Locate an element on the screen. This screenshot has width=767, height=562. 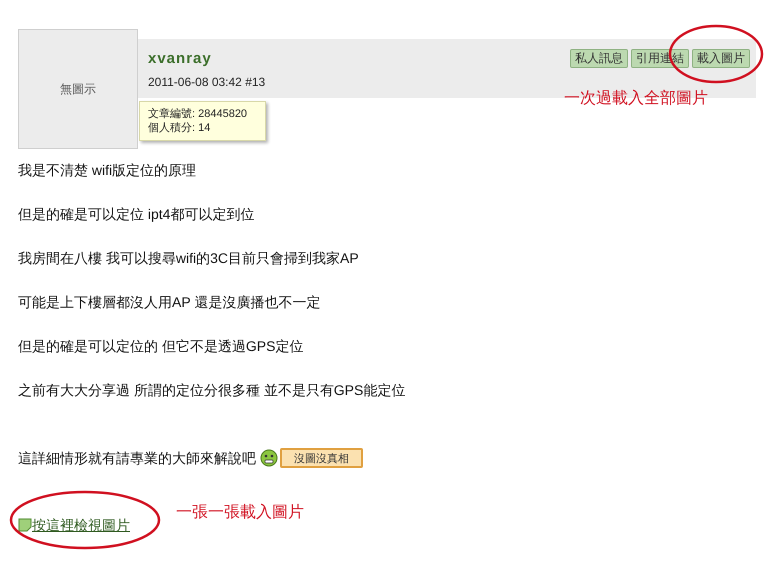
username: xvanray is located at coordinates (207, 59).